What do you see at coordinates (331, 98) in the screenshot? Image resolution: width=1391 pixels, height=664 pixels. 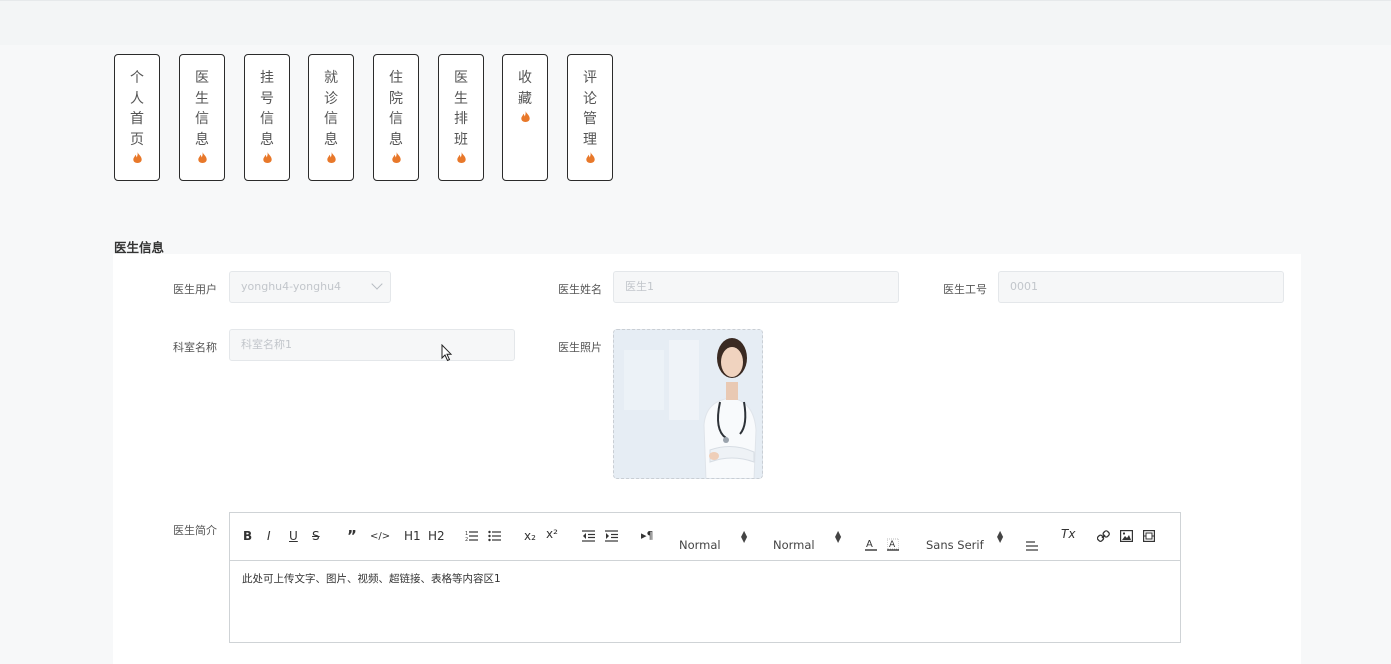 I see `tab-label-char: 诊` at bounding box center [331, 98].